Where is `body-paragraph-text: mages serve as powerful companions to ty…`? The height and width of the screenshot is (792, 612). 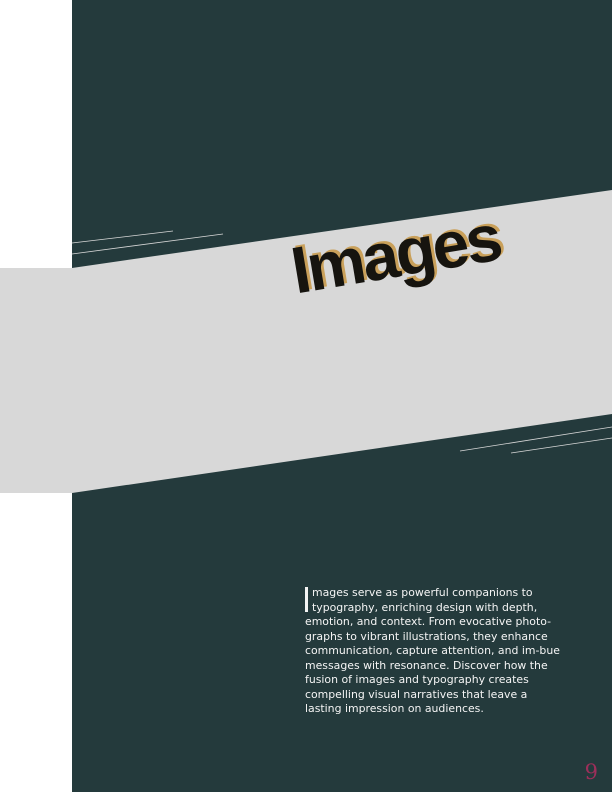 body-paragraph-text: mages serve as powerful companions to ty… is located at coordinates (432, 650).